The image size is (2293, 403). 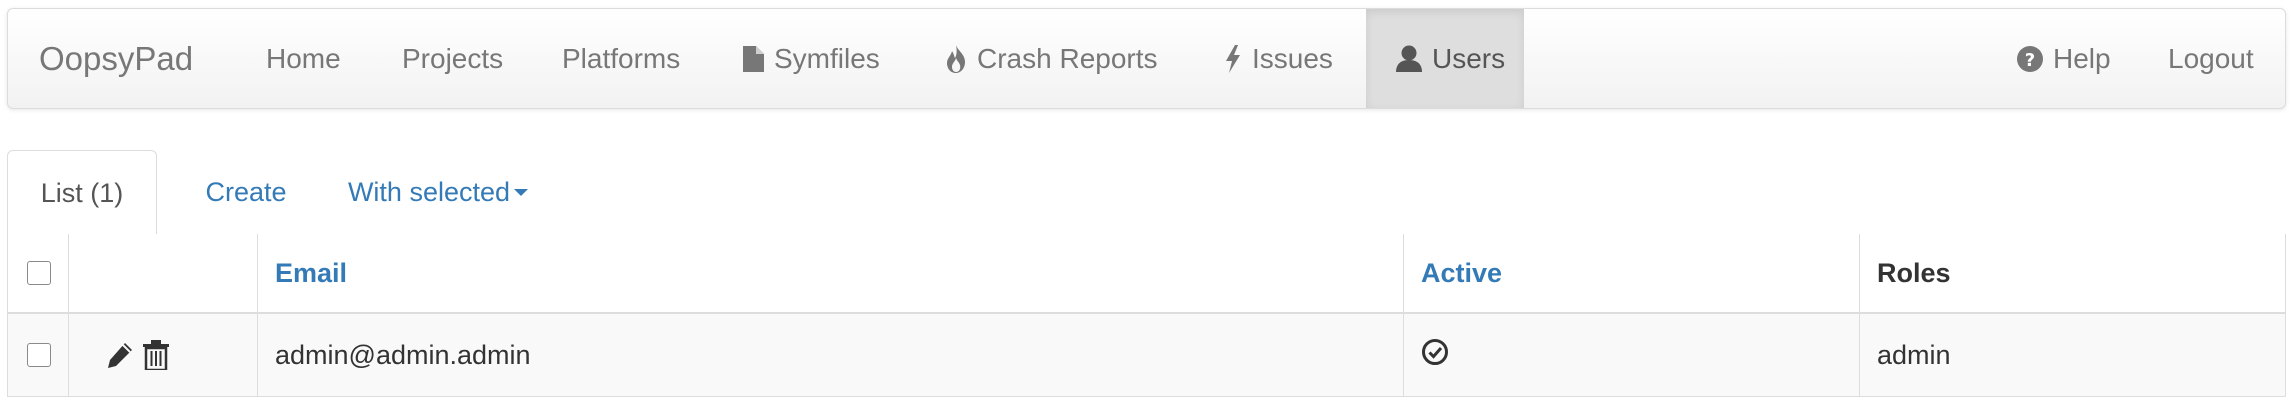 I want to click on row-actions-cell, so click(x=163, y=355).